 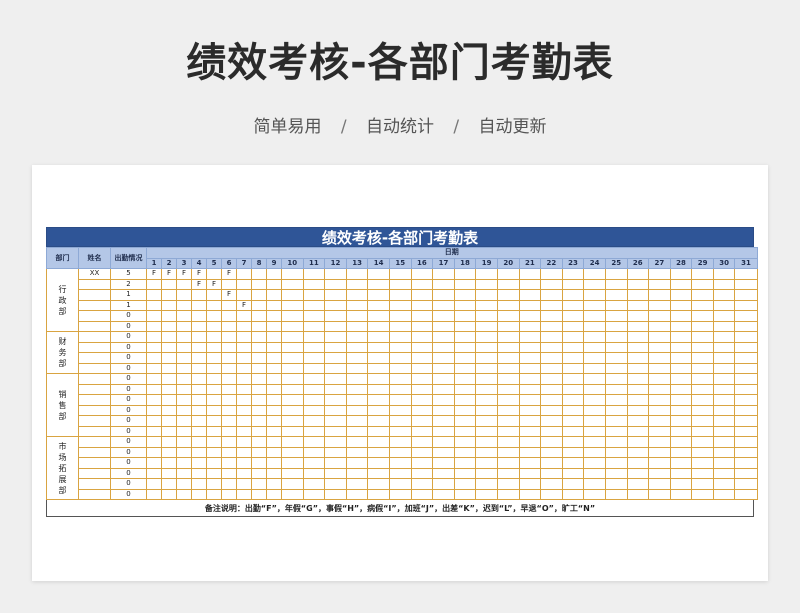 What do you see at coordinates (335, 263) in the screenshot?
I see `header-day: 12` at bounding box center [335, 263].